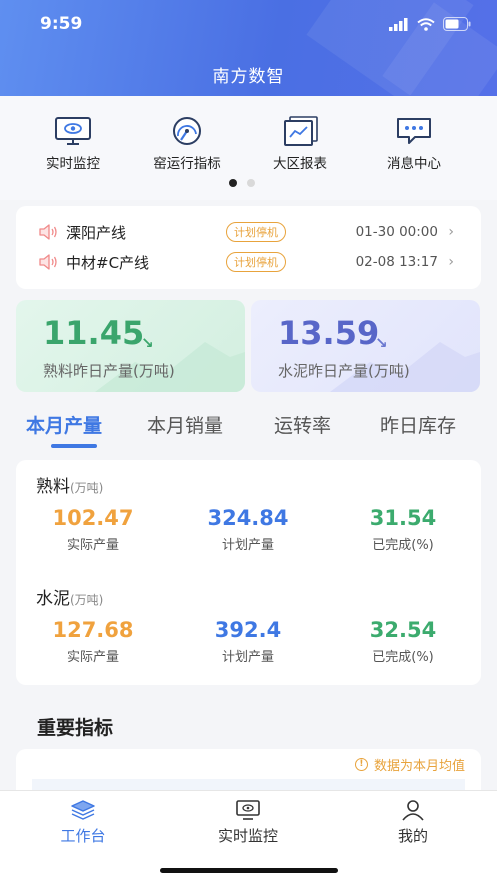 This screenshot has height=883, width=497. I want to click on tab-label: 工作台, so click(83, 836).